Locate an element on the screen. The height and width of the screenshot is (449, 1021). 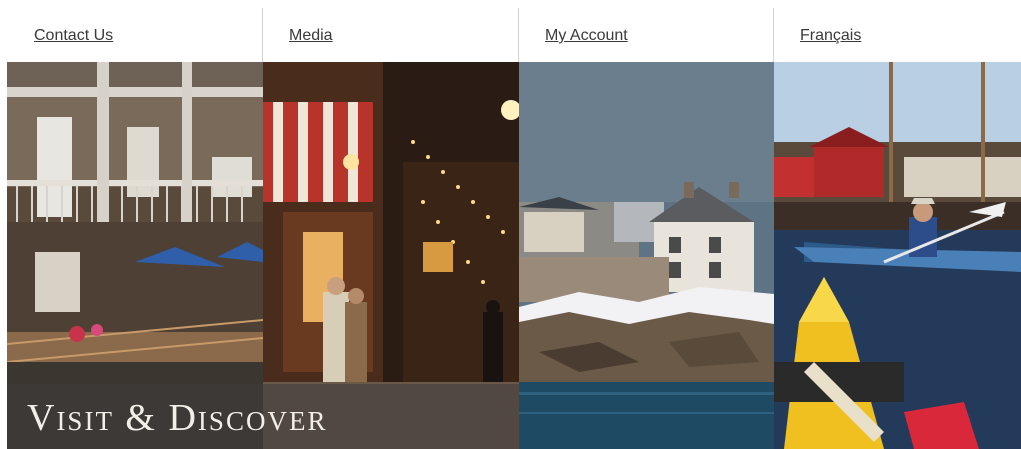
nav-item-media: Media is located at coordinates (390, 31).